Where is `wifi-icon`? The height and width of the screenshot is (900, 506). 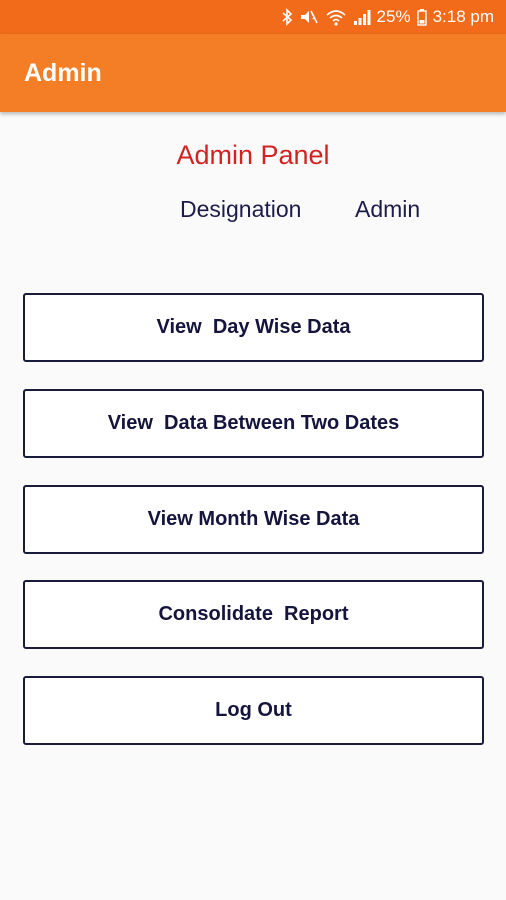
wifi-icon is located at coordinates (336, 17).